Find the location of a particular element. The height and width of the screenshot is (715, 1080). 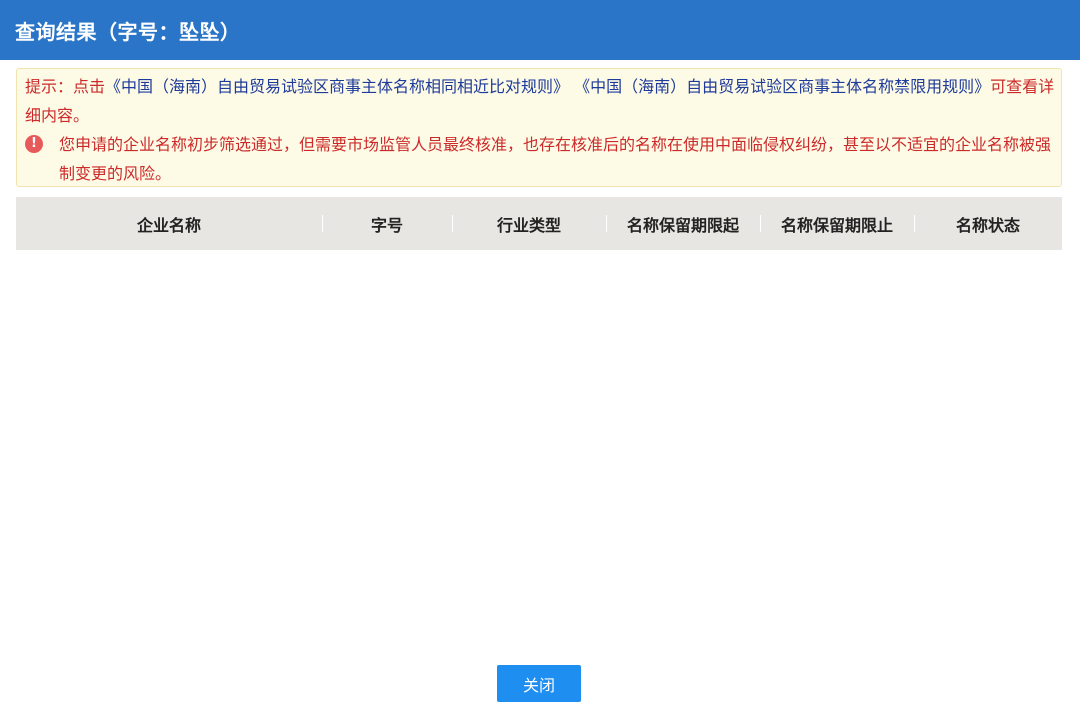

rule-link-prohibited-names: 《中国（海南）自由贸易试验区商事主体名称禁限用规则》 is located at coordinates (782, 86).